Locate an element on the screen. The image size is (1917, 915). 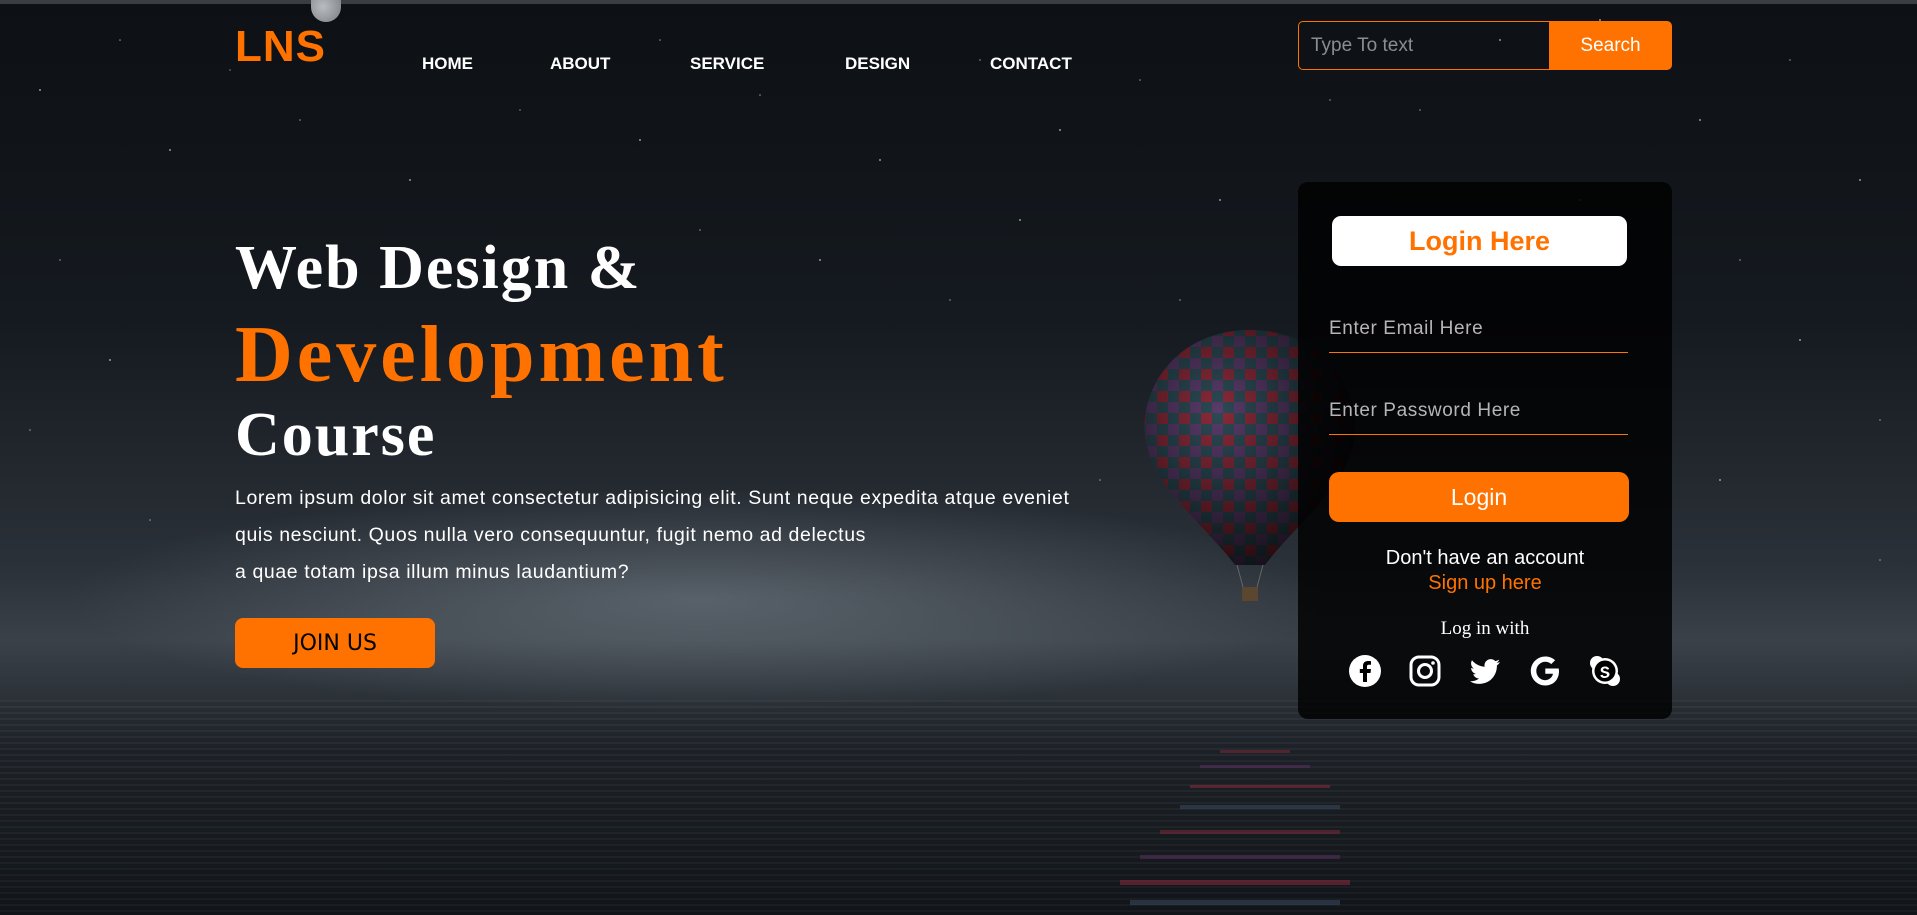
instagram-icon is located at coordinates (1425, 671).